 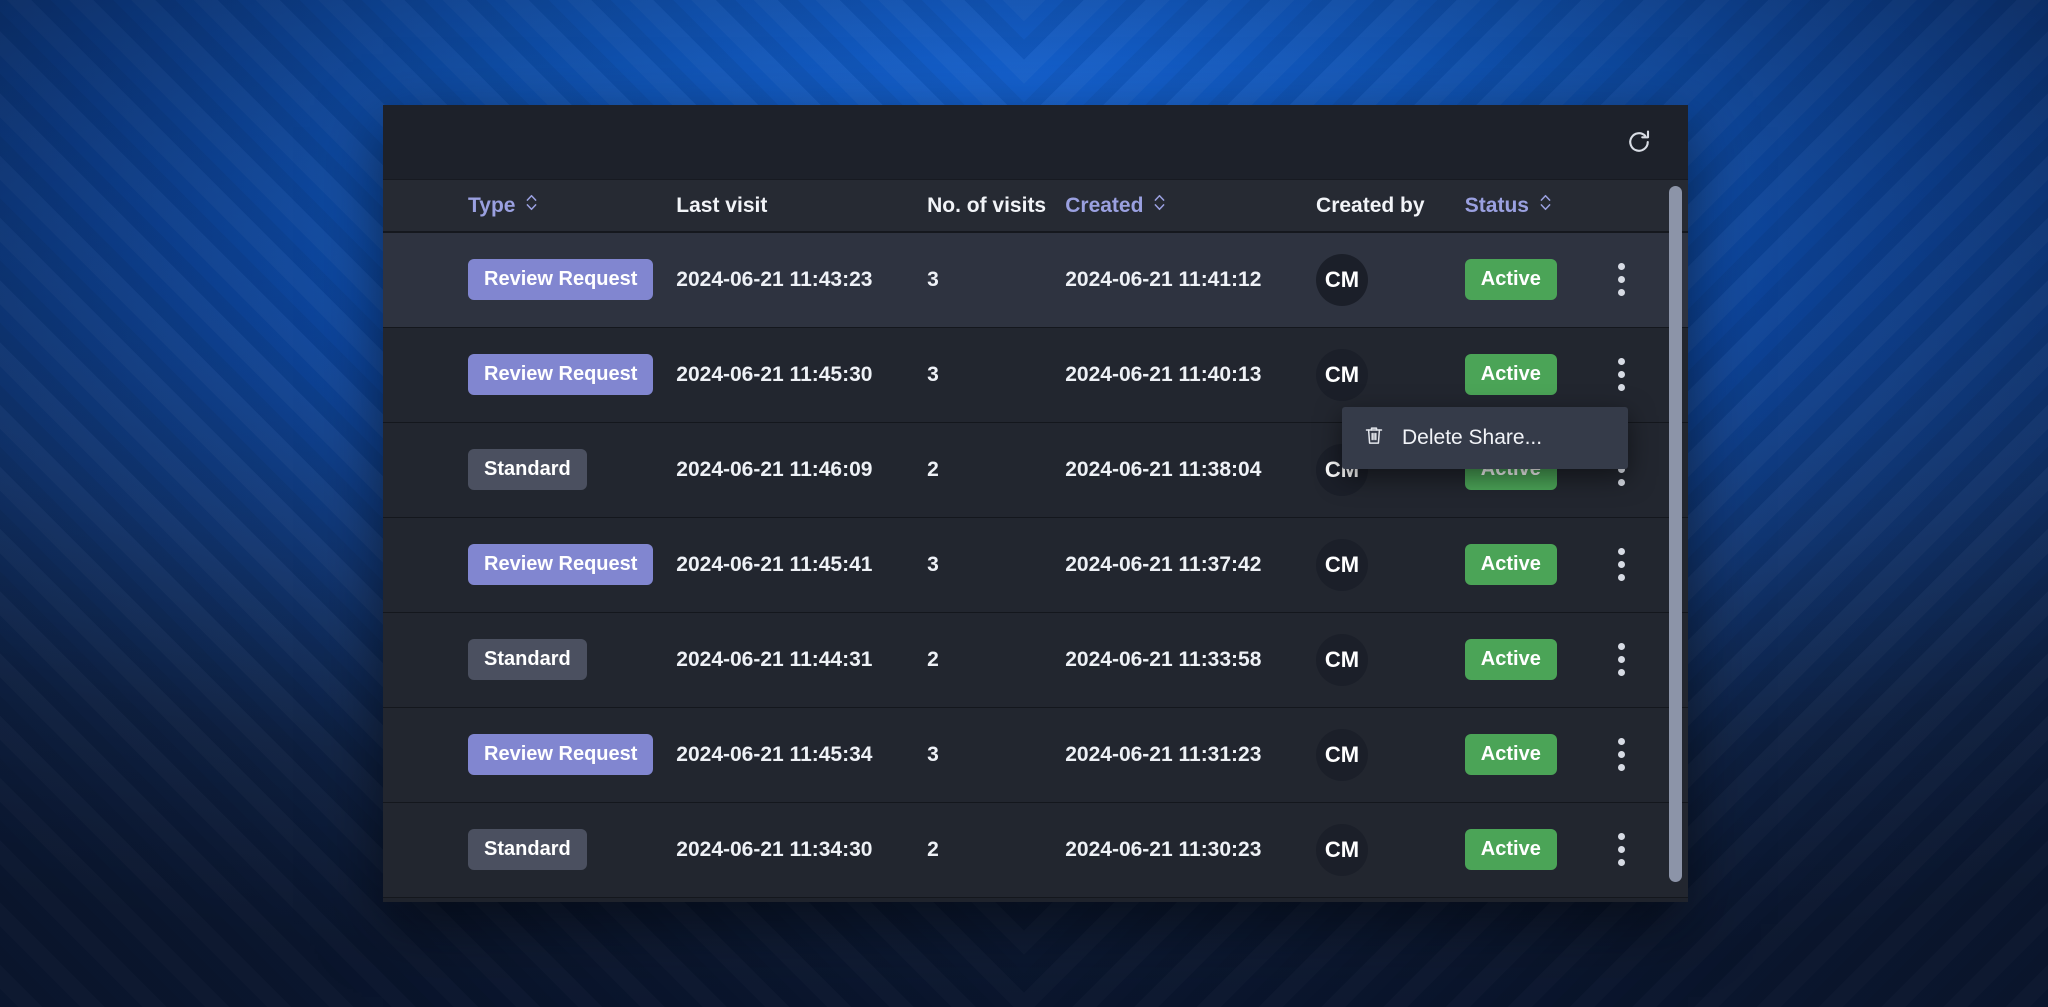 I want to click on table-scrollbar, so click(x=1675, y=541).